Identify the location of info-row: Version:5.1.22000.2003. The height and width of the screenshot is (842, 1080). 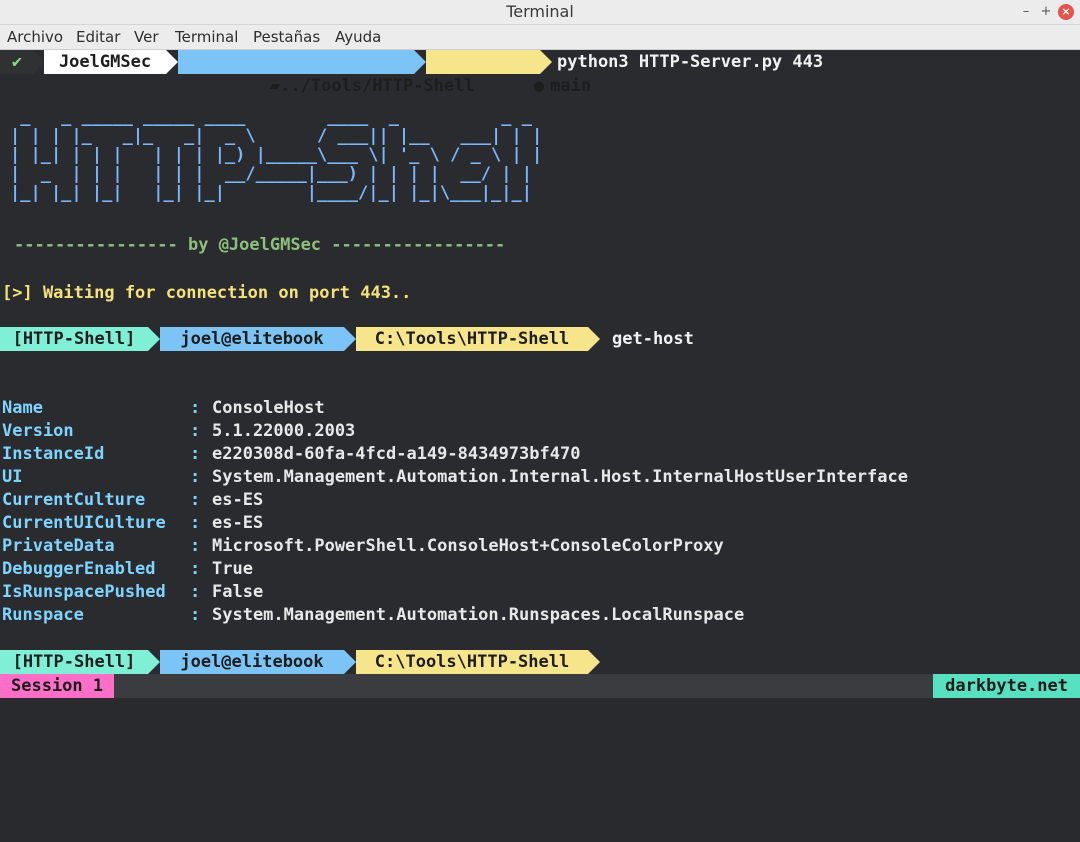
(179, 431).